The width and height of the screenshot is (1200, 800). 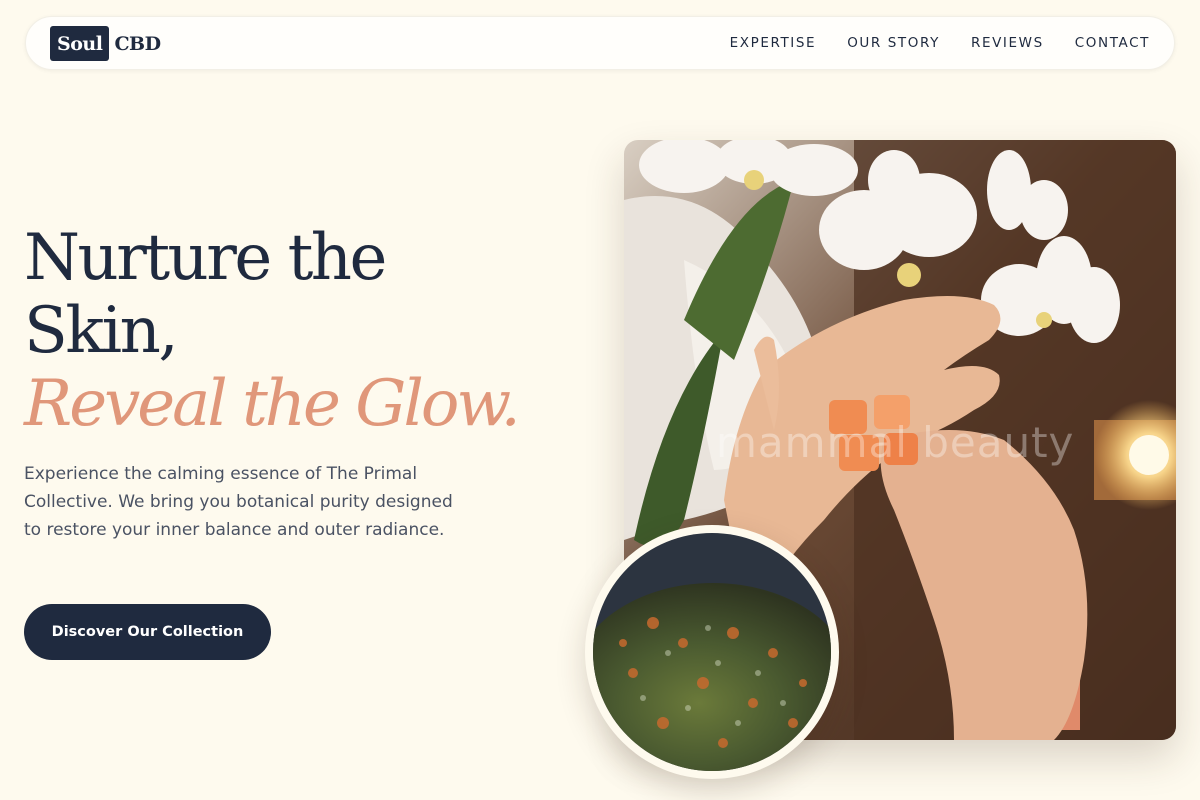 I want to click on headline-line-2: Skin,, so click(x=101, y=331).